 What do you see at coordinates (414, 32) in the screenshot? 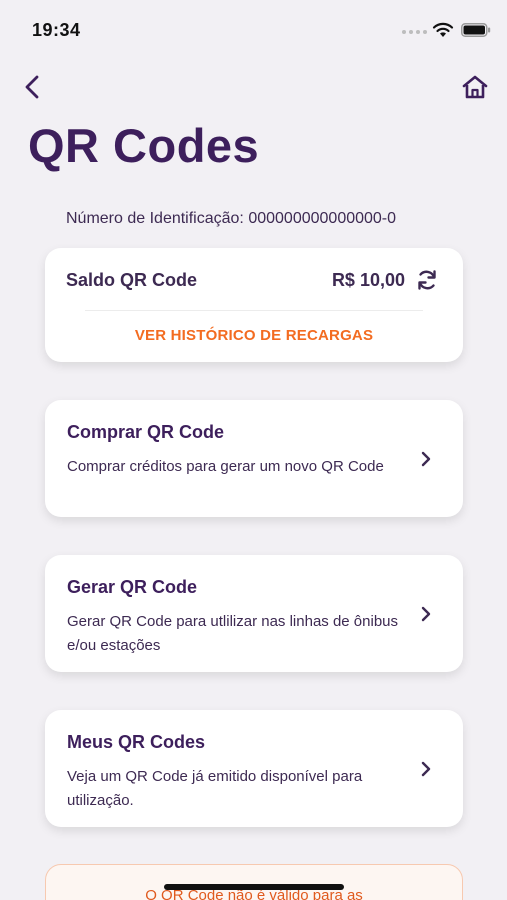
I see `cellular-signal-icon` at bounding box center [414, 32].